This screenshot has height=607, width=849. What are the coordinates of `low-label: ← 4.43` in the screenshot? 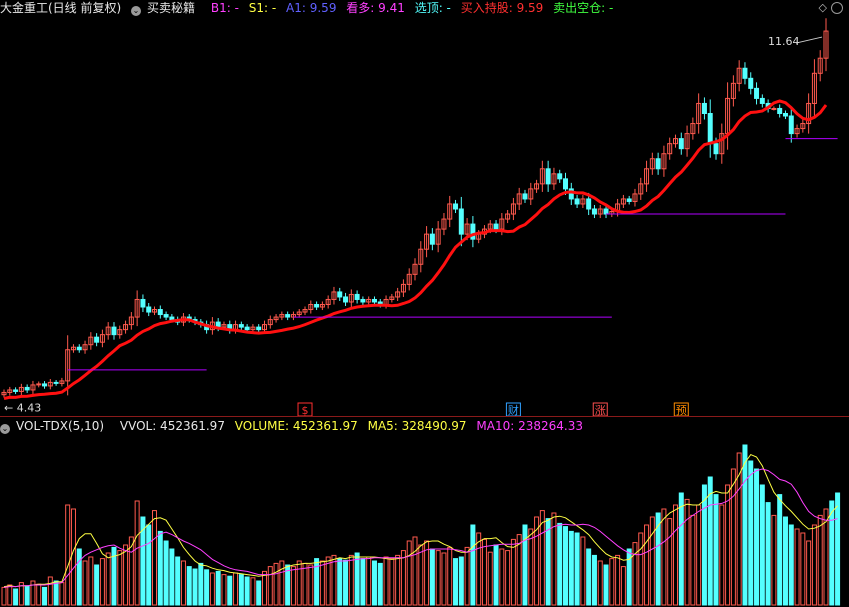 It's located at (22, 407).